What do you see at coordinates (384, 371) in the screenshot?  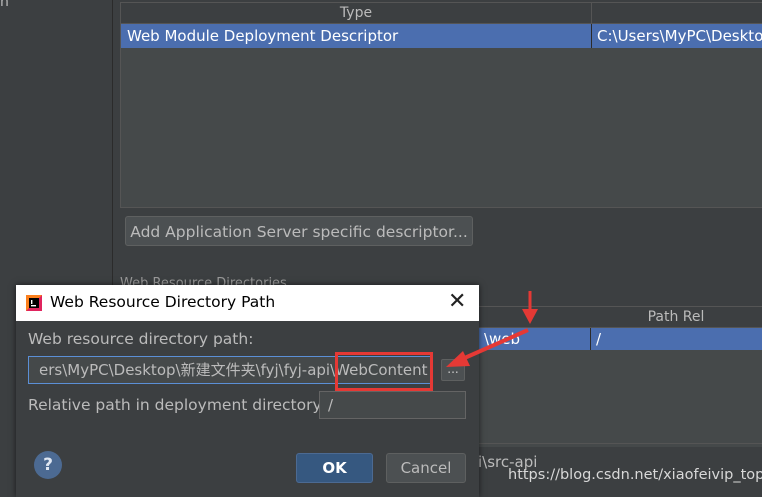 I see `highlight-box` at bounding box center [384, 371].